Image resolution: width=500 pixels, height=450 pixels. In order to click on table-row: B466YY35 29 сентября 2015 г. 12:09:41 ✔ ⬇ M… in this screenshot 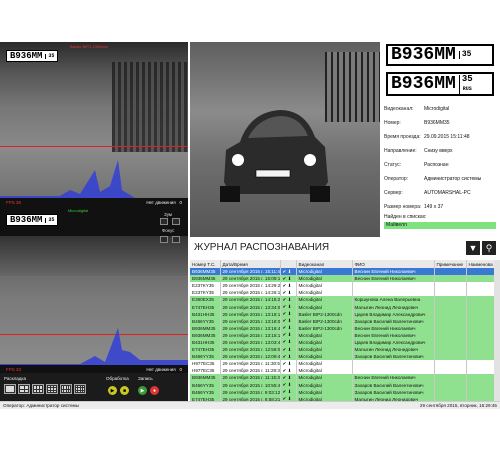, I will do `click(343, 357)`.